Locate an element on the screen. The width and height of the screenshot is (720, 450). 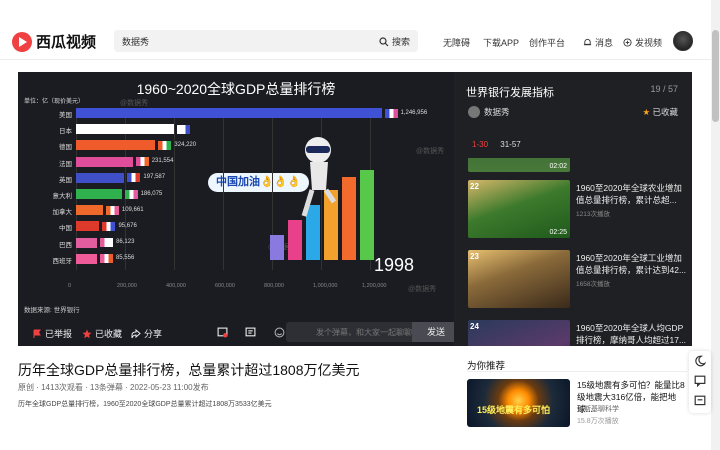
logo-text: 西瓜视频 is located at coordinates (66, 42).